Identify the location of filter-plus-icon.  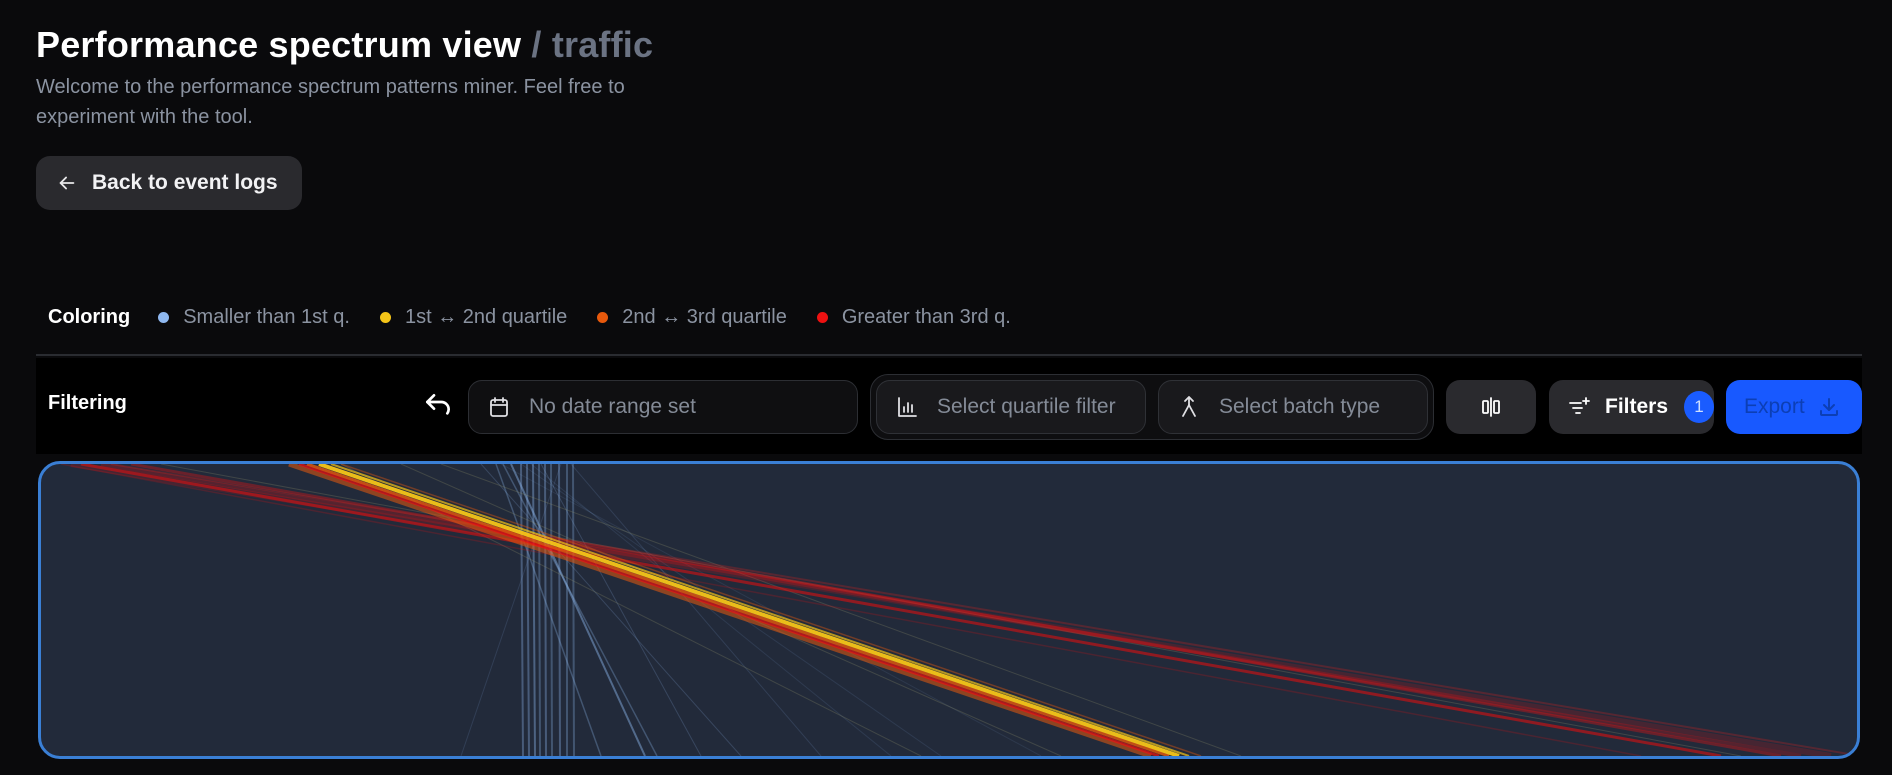
(1579, 405).